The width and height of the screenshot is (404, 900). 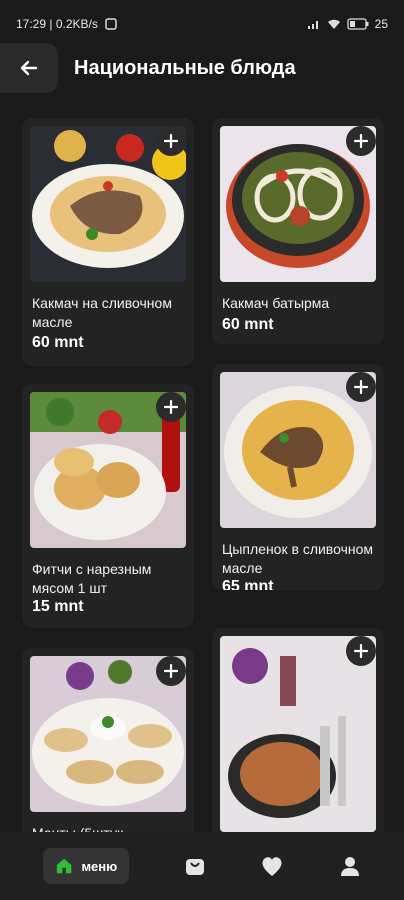 What do you see at coordinates (102, 312) in the screenshot?
I see `product-name: Какмач на сливочном масле` at bounding box center [102, 312].